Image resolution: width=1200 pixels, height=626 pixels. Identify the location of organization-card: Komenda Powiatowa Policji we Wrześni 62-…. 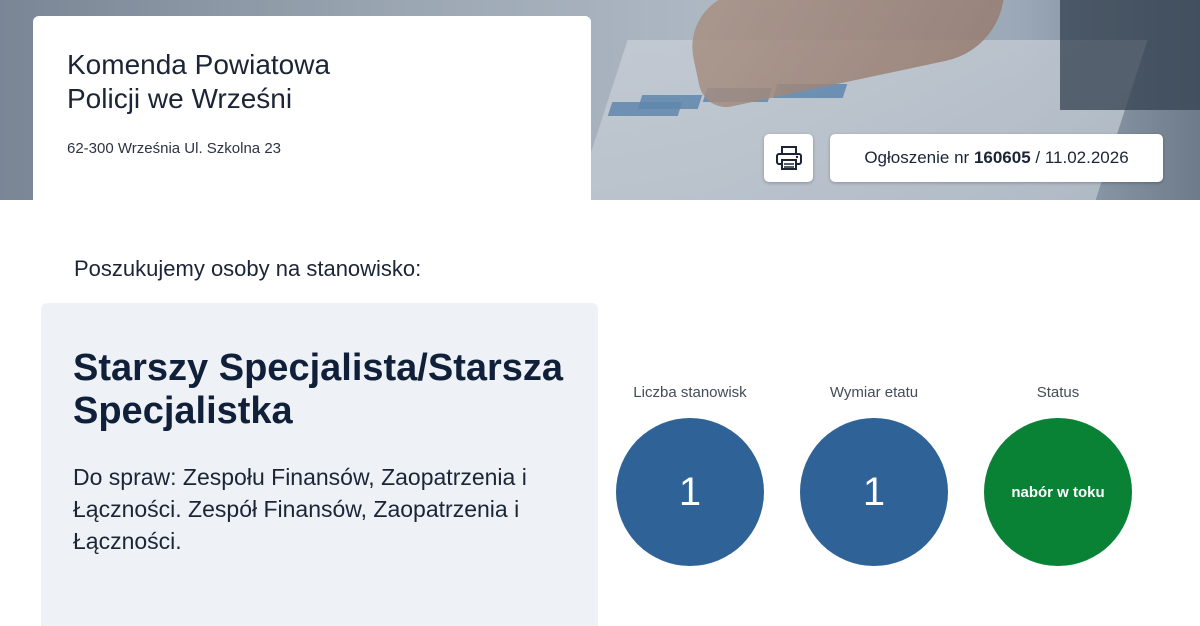
(312, 108).